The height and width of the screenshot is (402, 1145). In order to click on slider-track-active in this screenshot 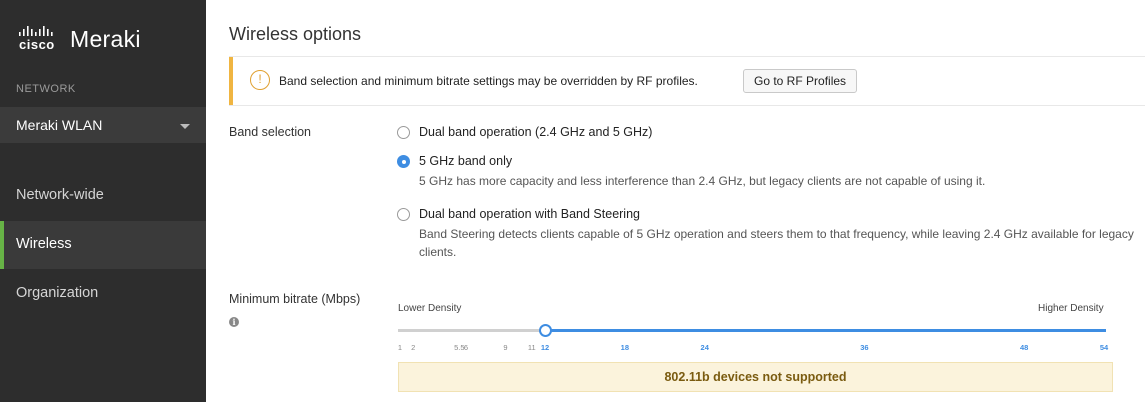, I will do `click(825, 330)`.